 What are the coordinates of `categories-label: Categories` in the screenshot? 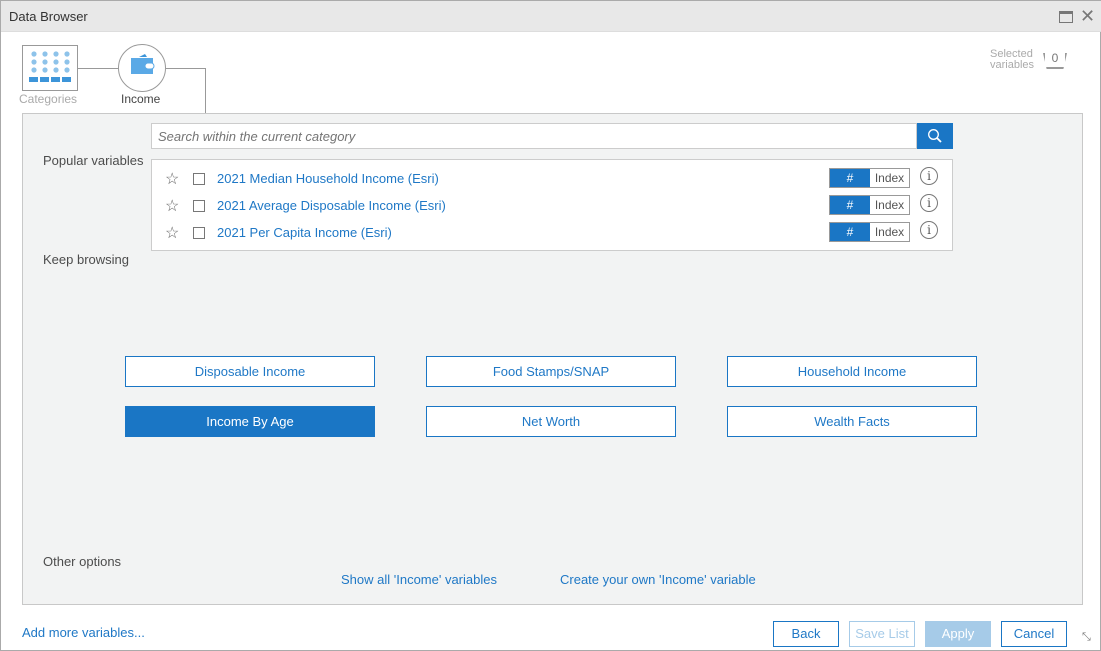 It's located at (48, 99).